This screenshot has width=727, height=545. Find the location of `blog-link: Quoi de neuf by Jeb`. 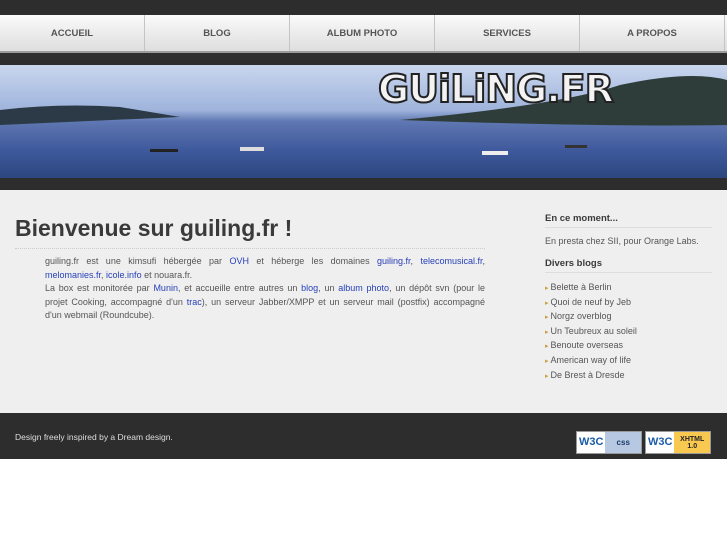

blog-link: Quoi de neuf by Jeb is located at coordinates (590, 302).